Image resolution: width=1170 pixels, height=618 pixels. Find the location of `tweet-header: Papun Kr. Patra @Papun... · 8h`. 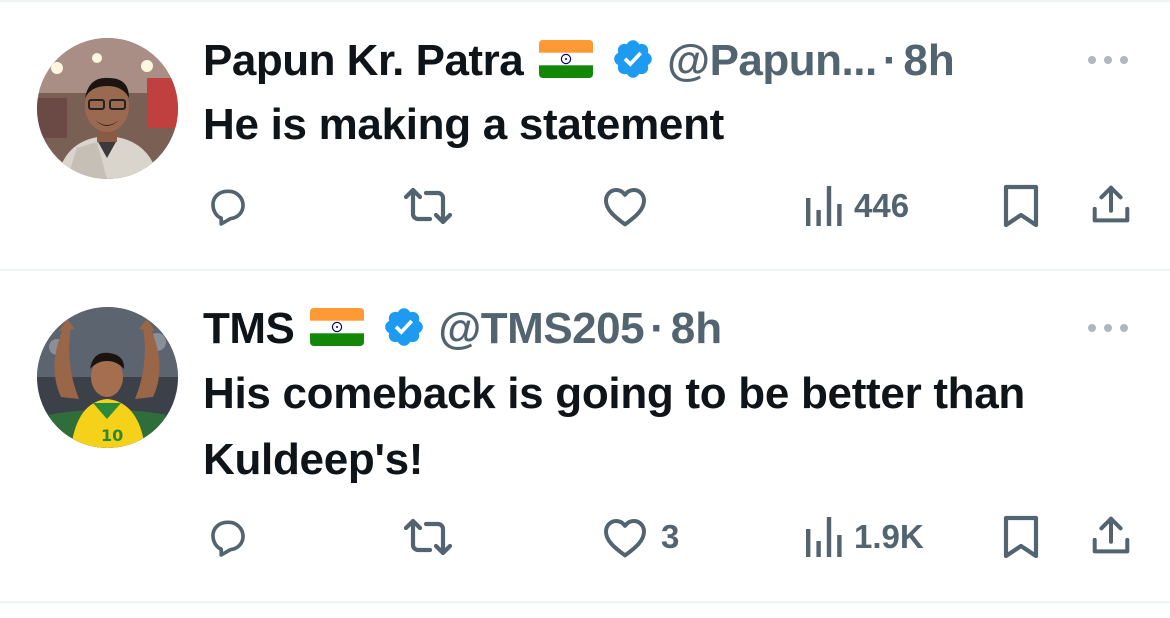

tweet-header: Papun Kr. Patra @Papun... · 8h is located at coordinates (579, 61).